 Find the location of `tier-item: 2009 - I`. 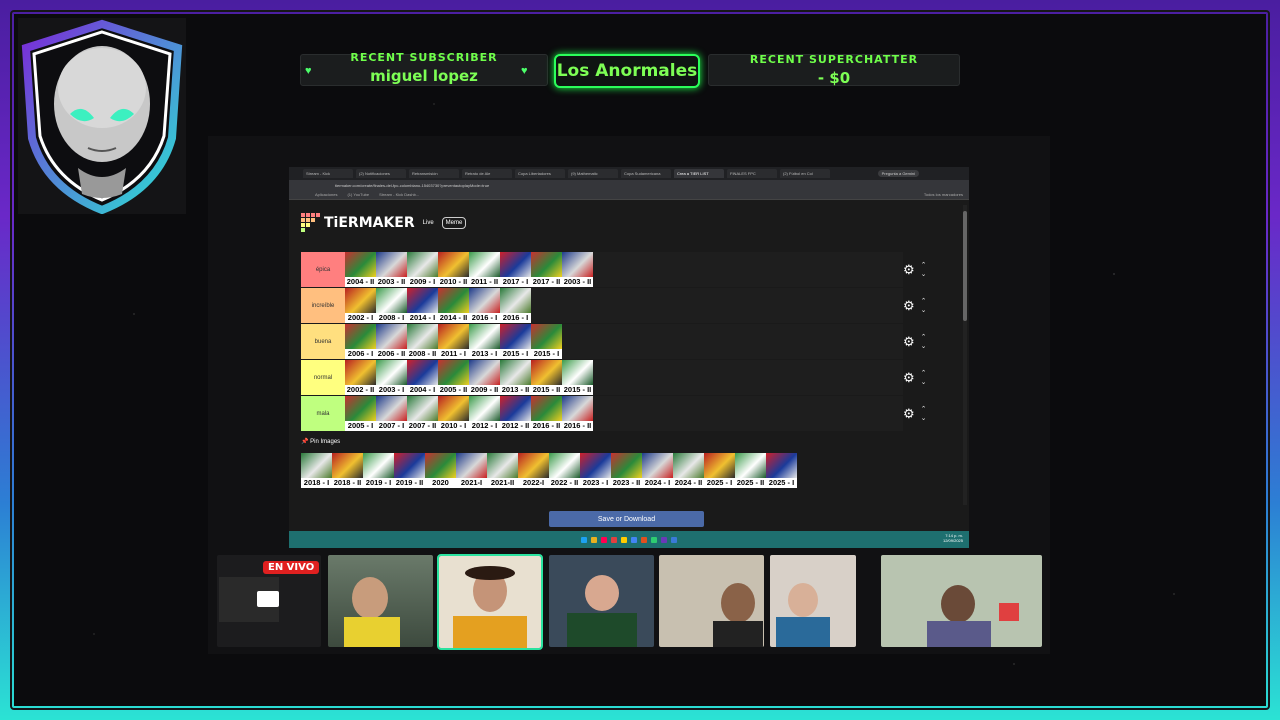

tier-item: 2009 - I is located at coordinates (422, 269).